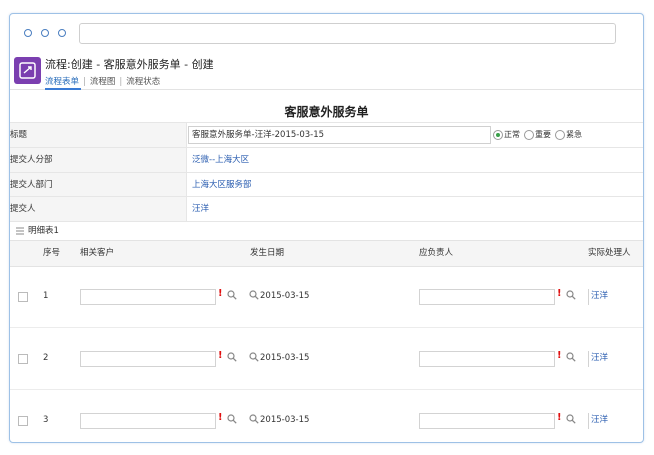  What do you see at coordinates (52, 253) in the screenshot?
I see `column-header-seq: 序号` at bounding box center [52, 253].